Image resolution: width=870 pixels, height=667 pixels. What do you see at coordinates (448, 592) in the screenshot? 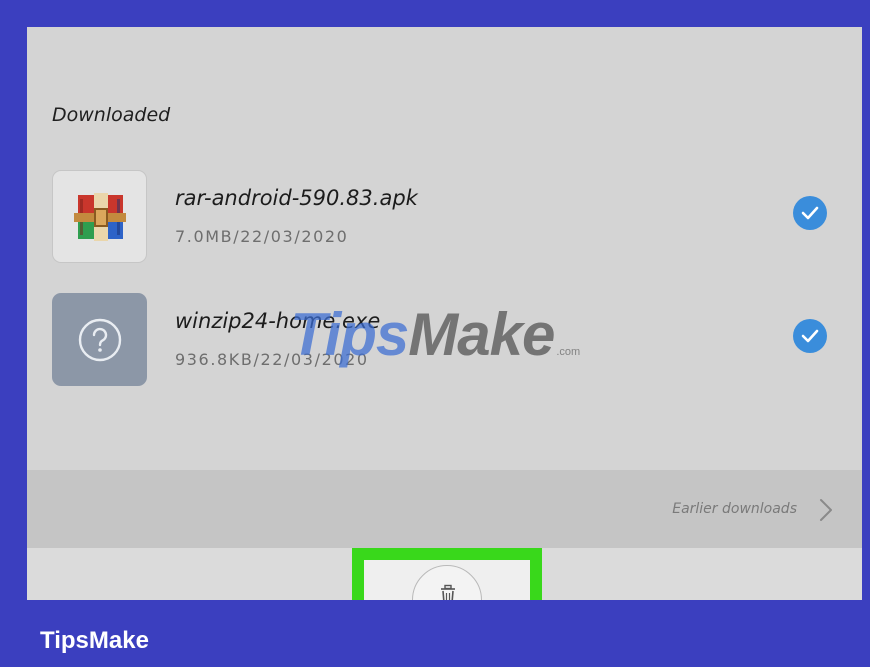
I see `trash-icon` at bounding box center [448, 592].